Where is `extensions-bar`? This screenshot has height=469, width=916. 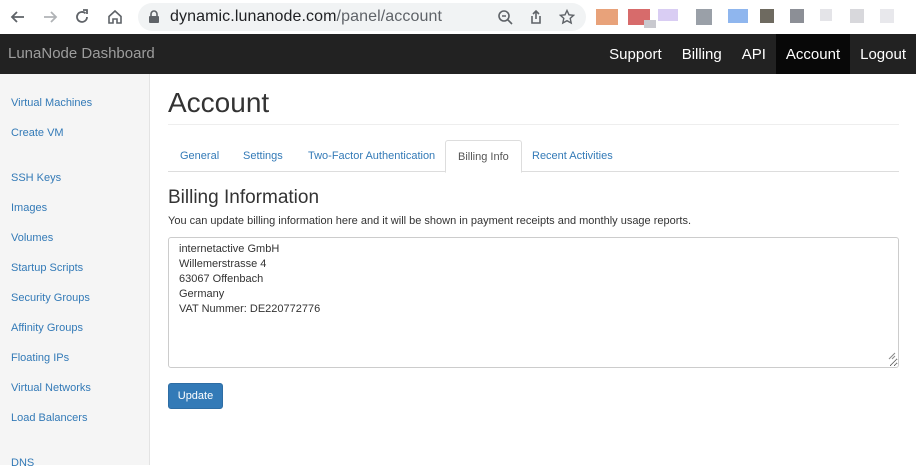 extensions-bar is located at coordinates (755, 17).